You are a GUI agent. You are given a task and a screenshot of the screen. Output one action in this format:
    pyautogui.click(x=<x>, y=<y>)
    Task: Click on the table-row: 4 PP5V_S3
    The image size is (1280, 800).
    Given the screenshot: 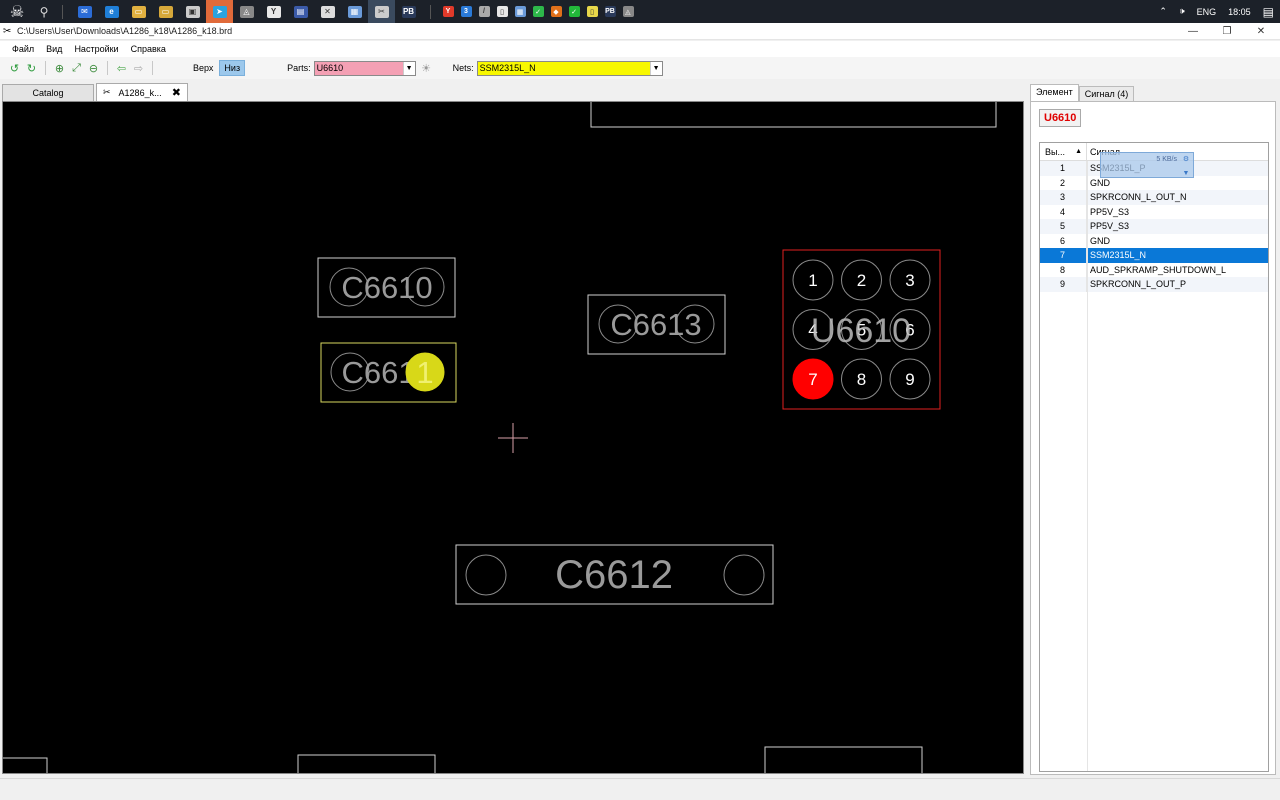 What is the action you would take?
    pyautogui.click(x=1154, y=211)
    